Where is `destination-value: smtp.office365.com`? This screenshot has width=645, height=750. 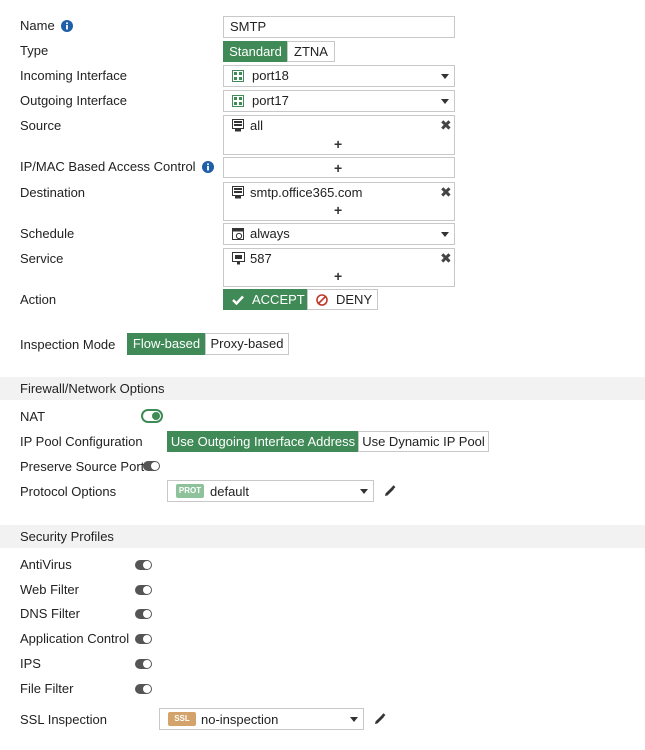
destination-value: smtp.office365.com is located at coordinates (306, 192).